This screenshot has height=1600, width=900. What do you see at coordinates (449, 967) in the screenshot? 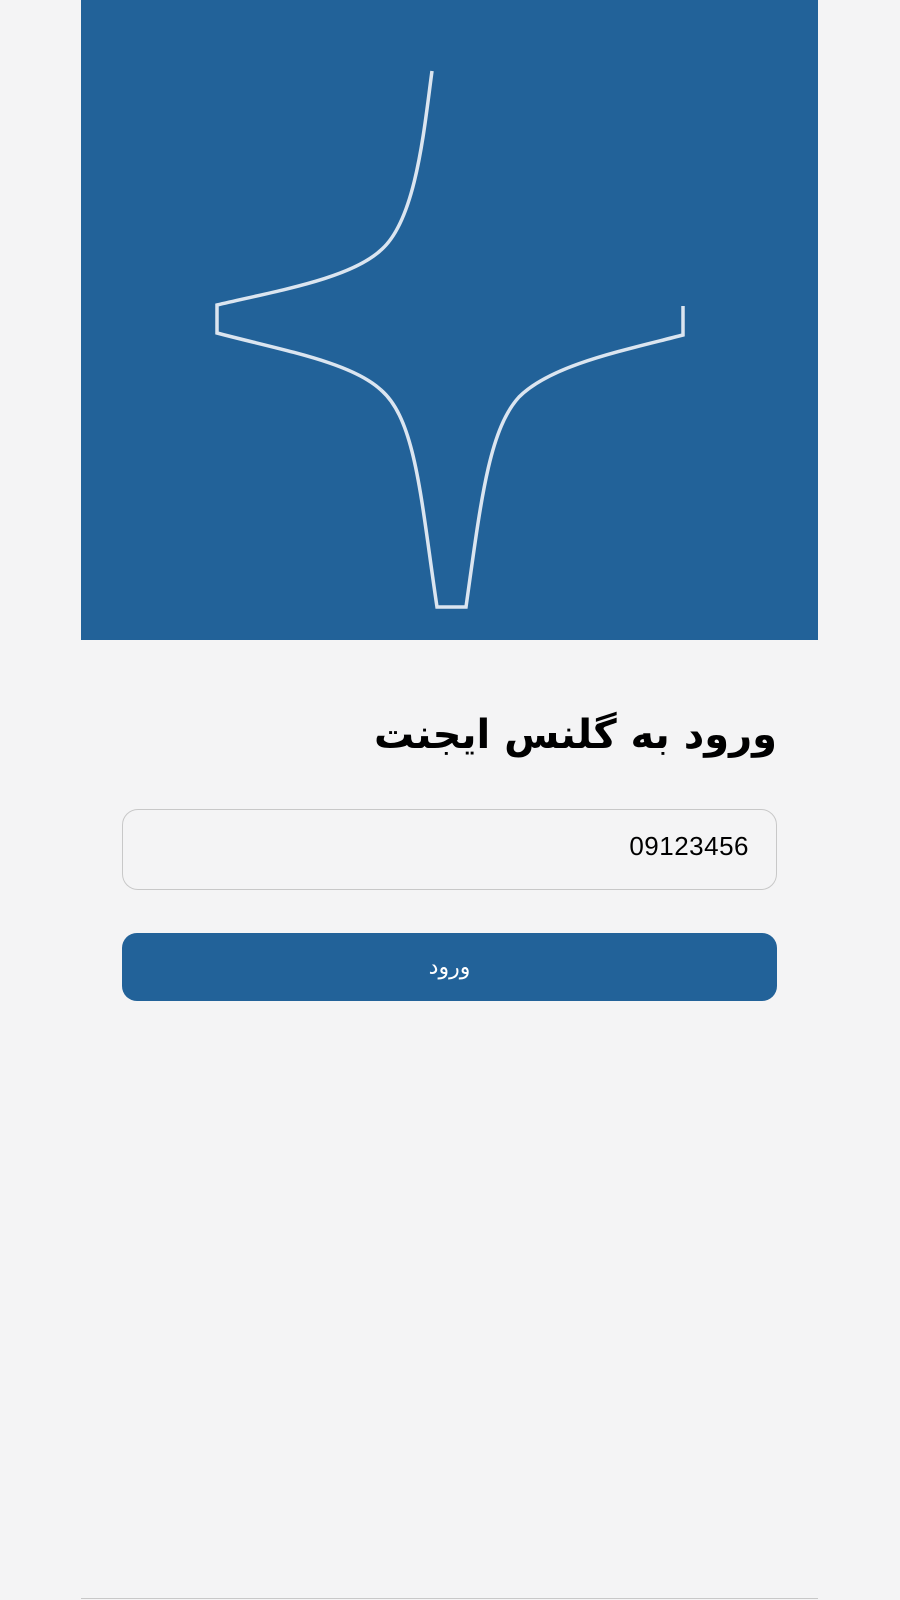
I see `login-button: ورود` at bounding box center [449, 967].